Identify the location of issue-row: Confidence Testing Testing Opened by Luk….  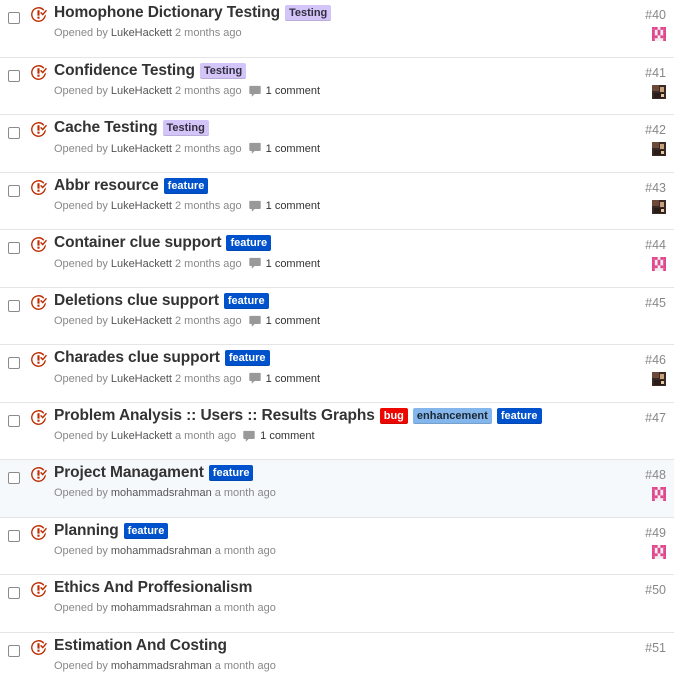
(337, 86).